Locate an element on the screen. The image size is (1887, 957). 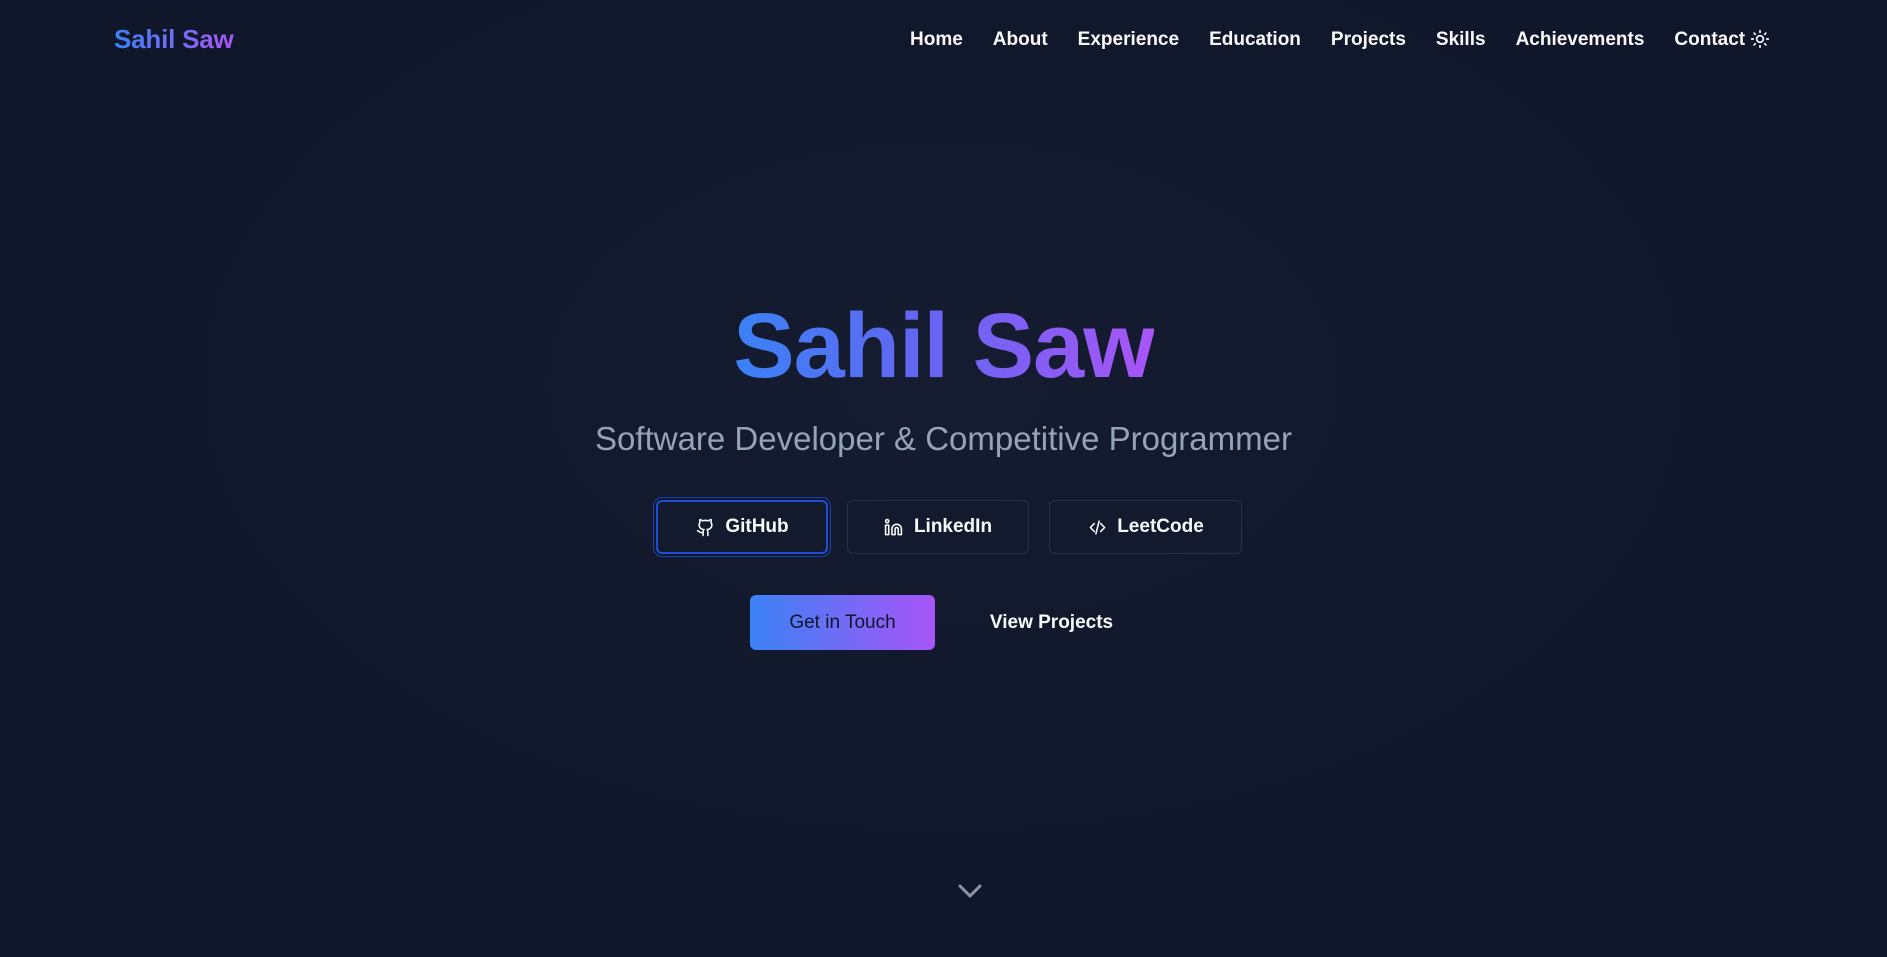
chevron-down-icon is located at coordinates (970, 891).